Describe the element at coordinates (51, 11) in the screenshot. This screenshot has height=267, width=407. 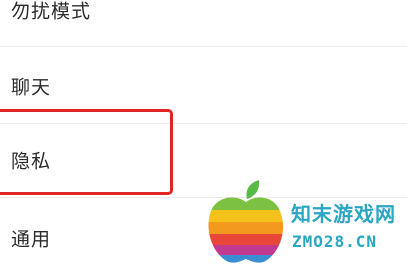
I see `settings-item-label: 勿扰模式` at that location.